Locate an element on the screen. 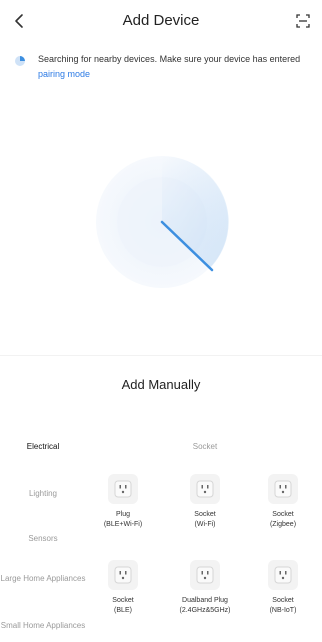 This screenshot has height=642, width=322. back-button is located at coordinates (19, 21).